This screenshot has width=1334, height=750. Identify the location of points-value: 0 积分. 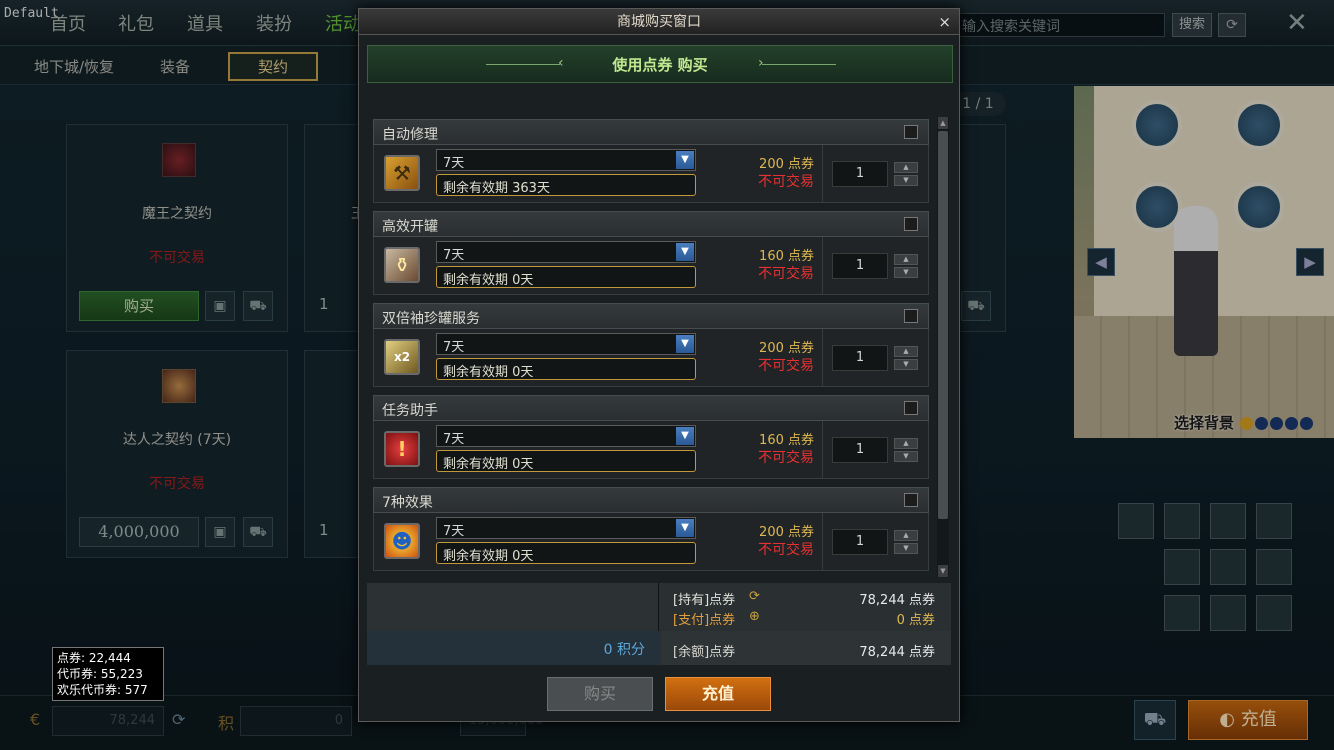
(624, 650).